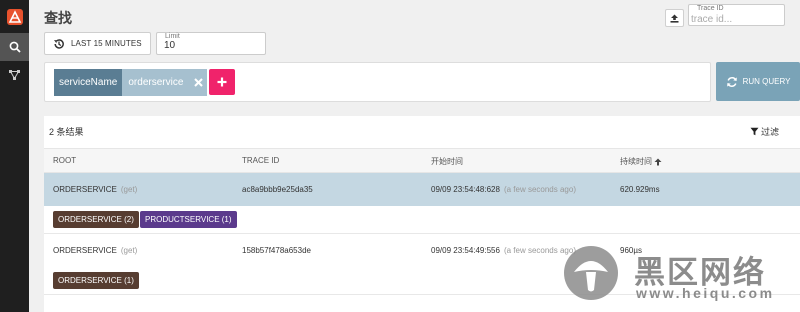 Image resolution: width=800 pixels, height=312 pixels. Describe the element at coordinates (705, 293) in the screenshot. I see `watermark-url: www.heiqu.com` at that location.